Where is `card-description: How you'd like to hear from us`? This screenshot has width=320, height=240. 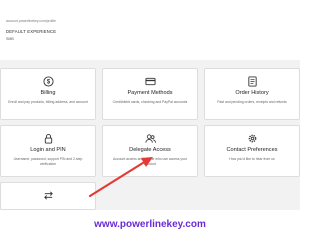 card-description: How you'd like to hear from us is located at coordinates (252, 159).